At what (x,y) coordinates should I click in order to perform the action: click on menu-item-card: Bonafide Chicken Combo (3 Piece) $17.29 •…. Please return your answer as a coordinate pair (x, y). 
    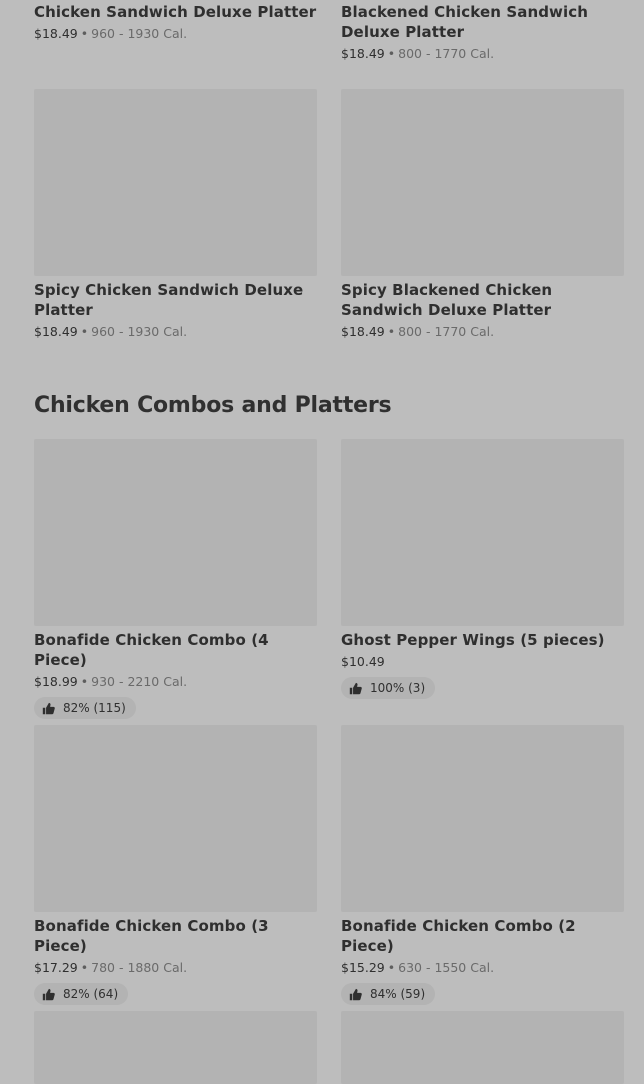
    Looking at the image, I should click on (175, 865).